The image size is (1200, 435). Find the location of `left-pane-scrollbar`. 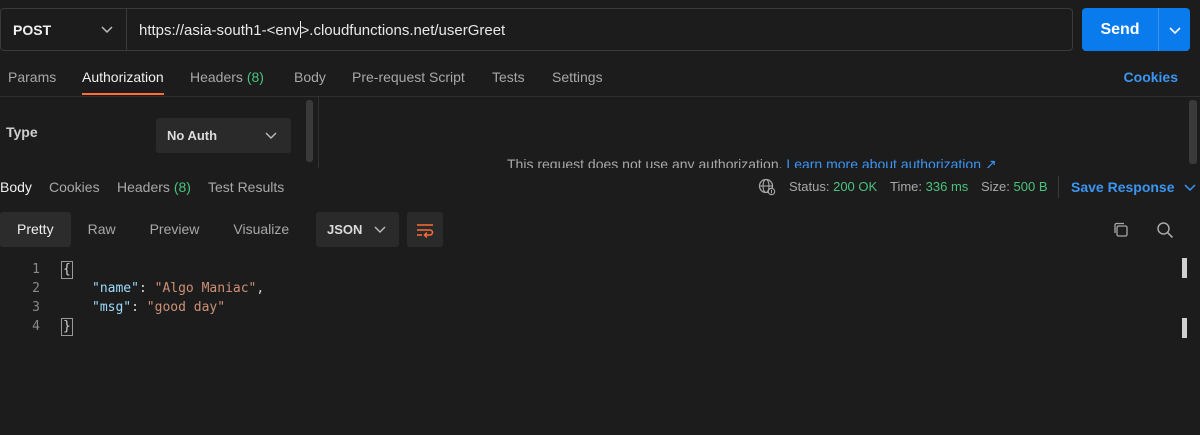

left-pane-scrollbar is located at coordinates (309, 131).